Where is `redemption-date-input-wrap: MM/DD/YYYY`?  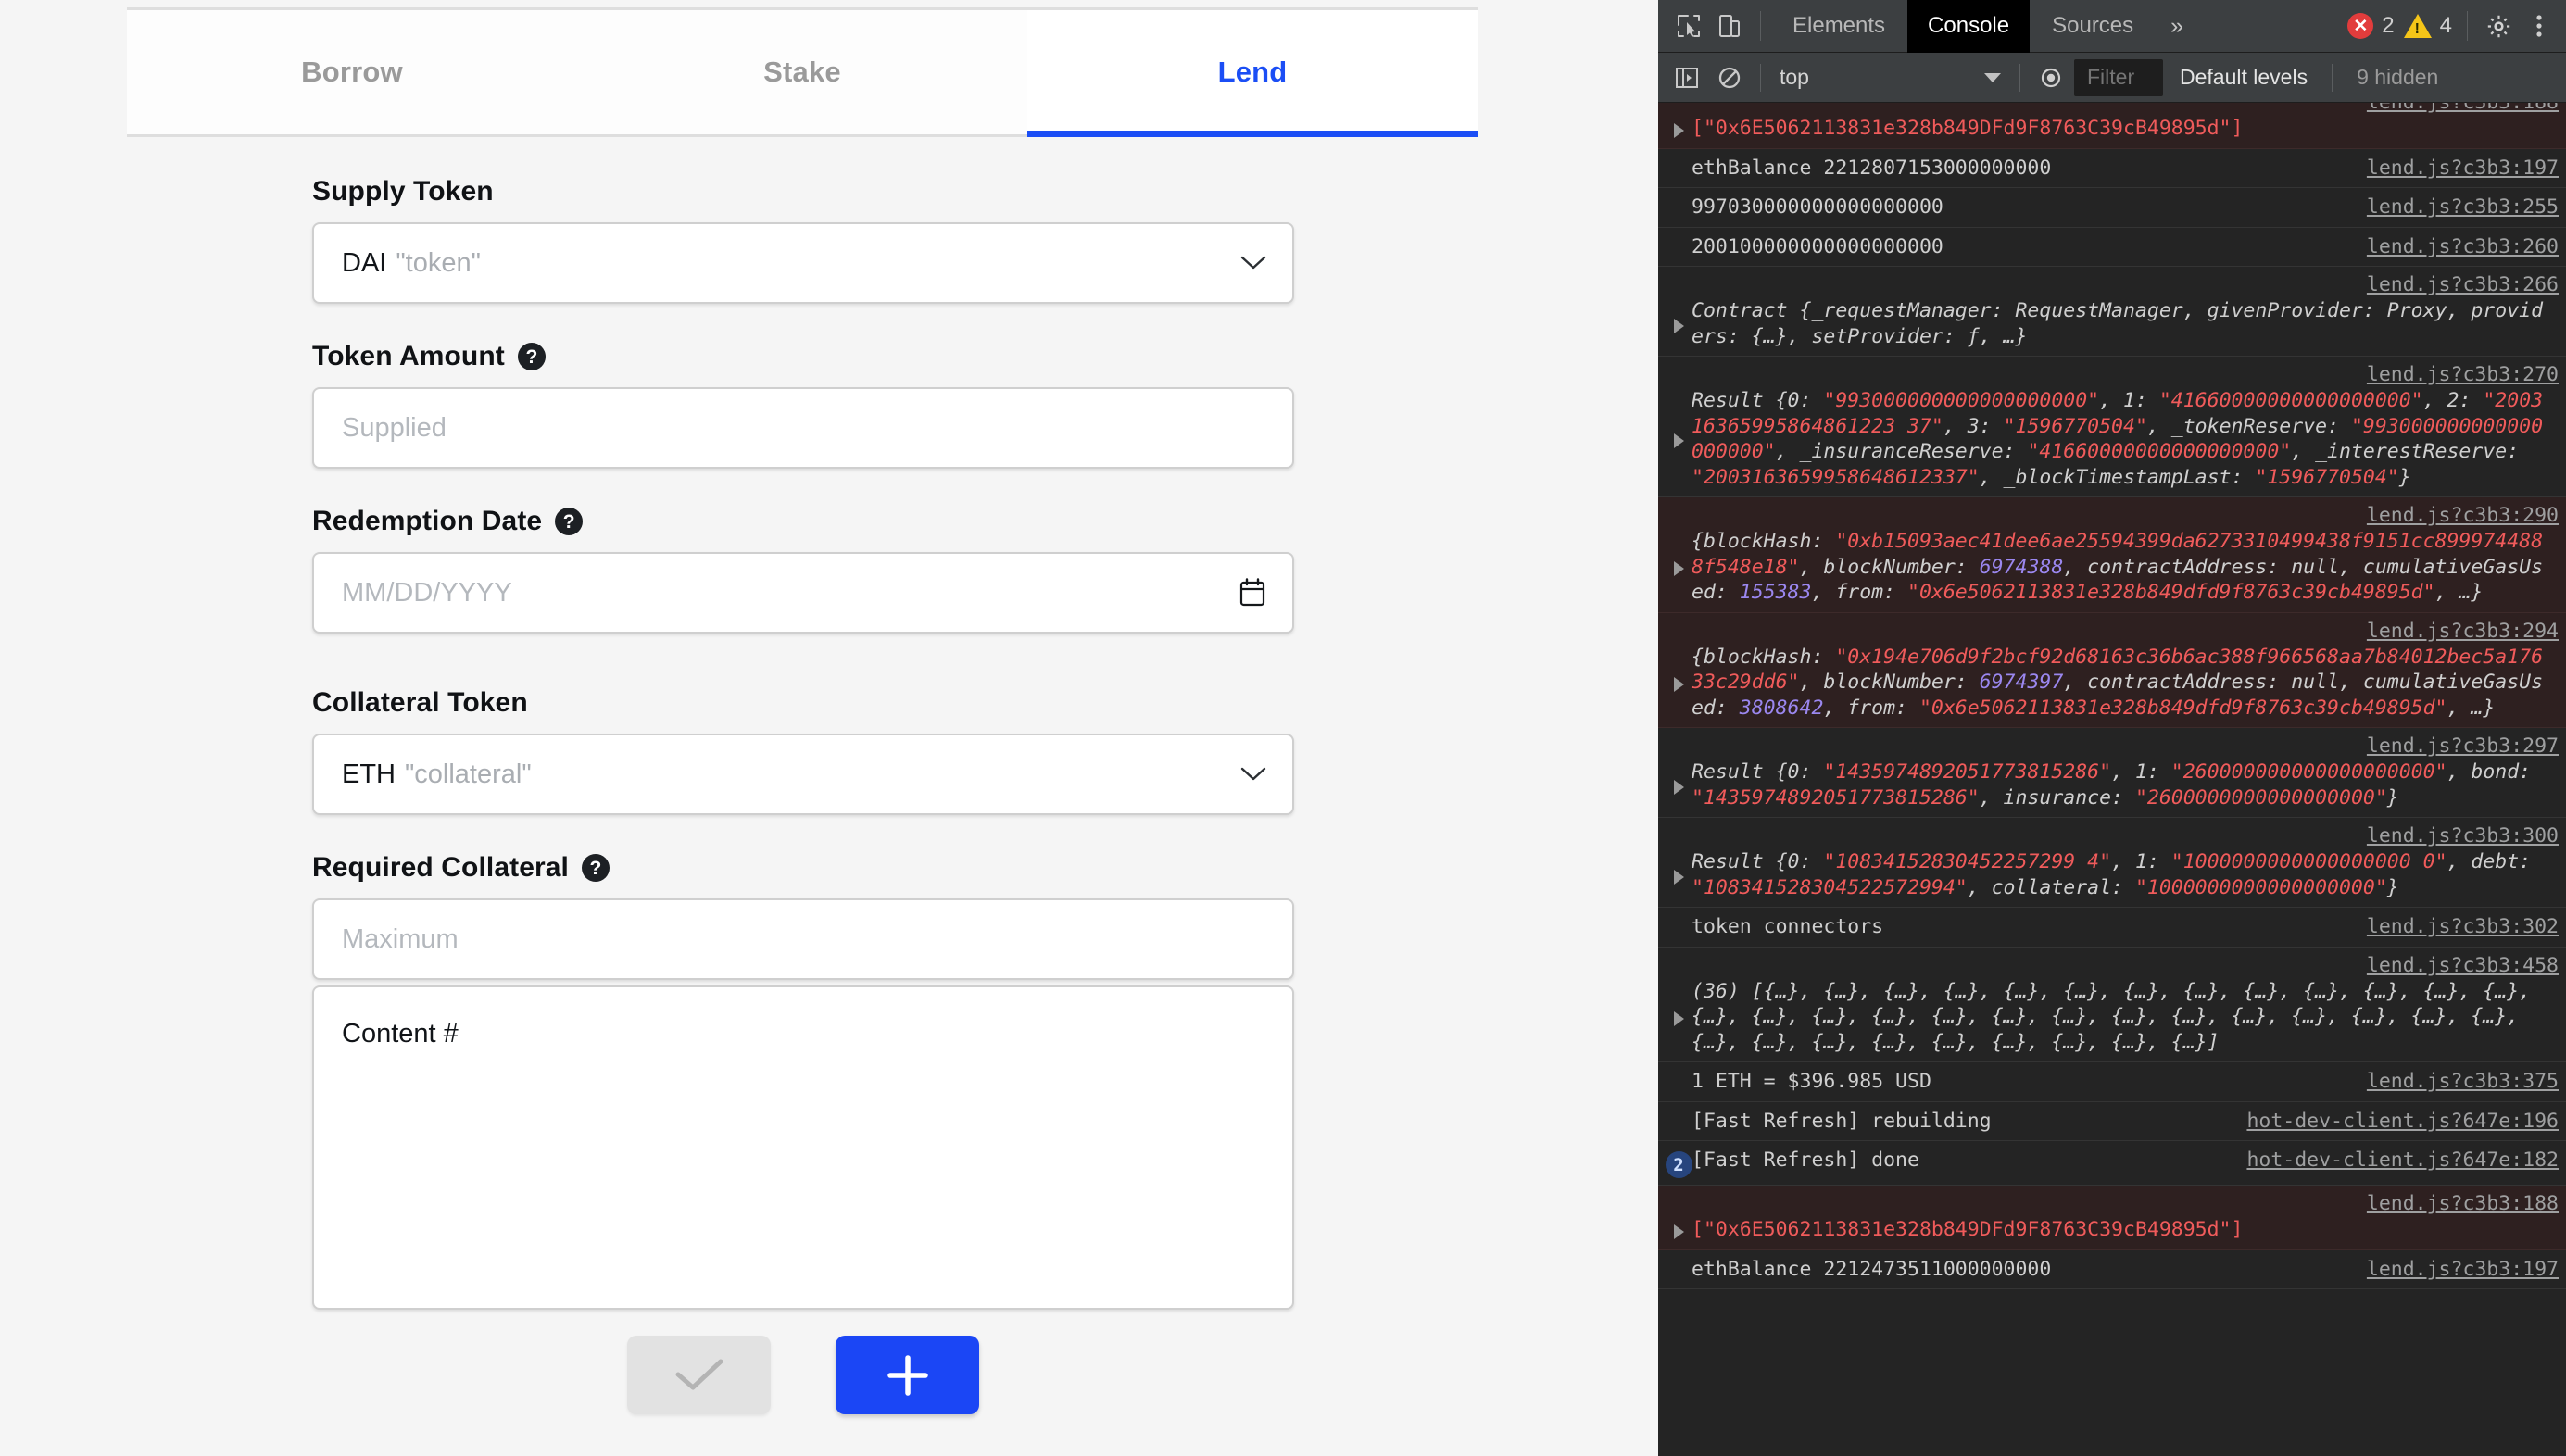
redemption-date-input-wrap: MM/DD/YYYY is located at coordinates (803, 593).